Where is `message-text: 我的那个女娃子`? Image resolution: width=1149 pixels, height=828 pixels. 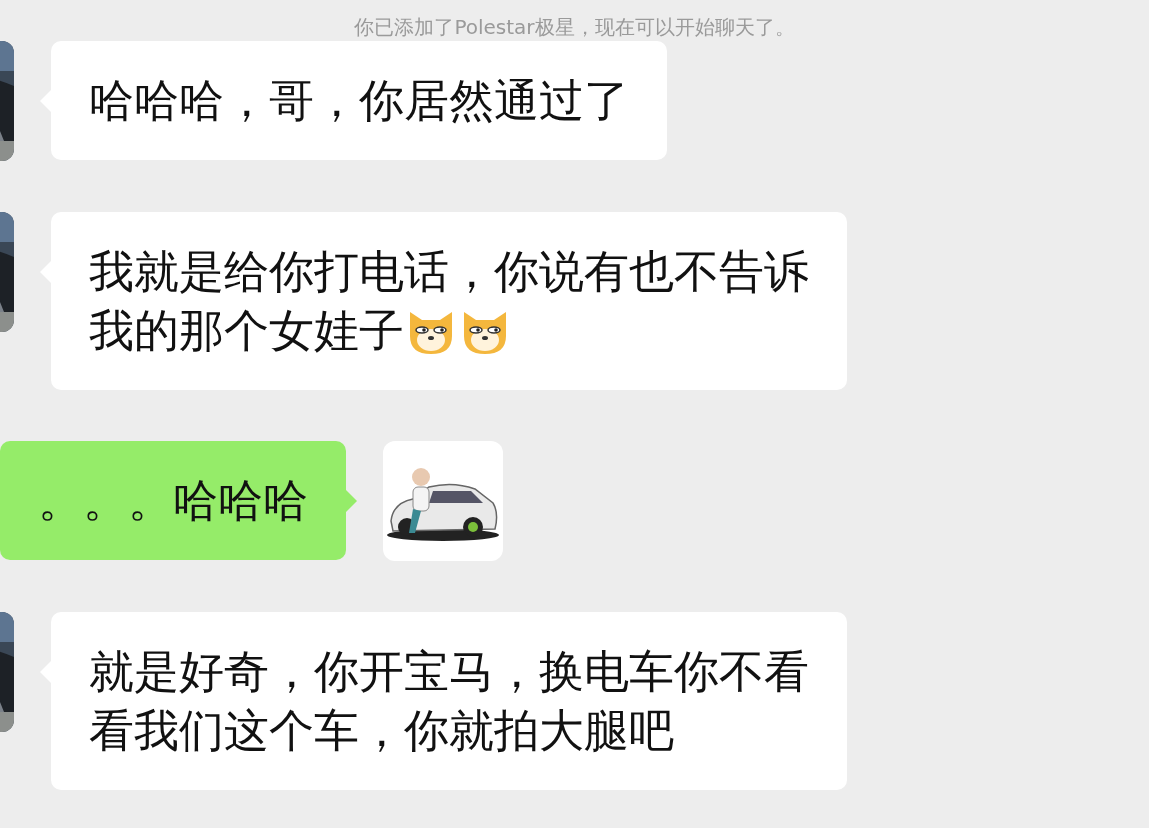
message-text: 我的那个女娃子 is located at coordinates (246, 331).